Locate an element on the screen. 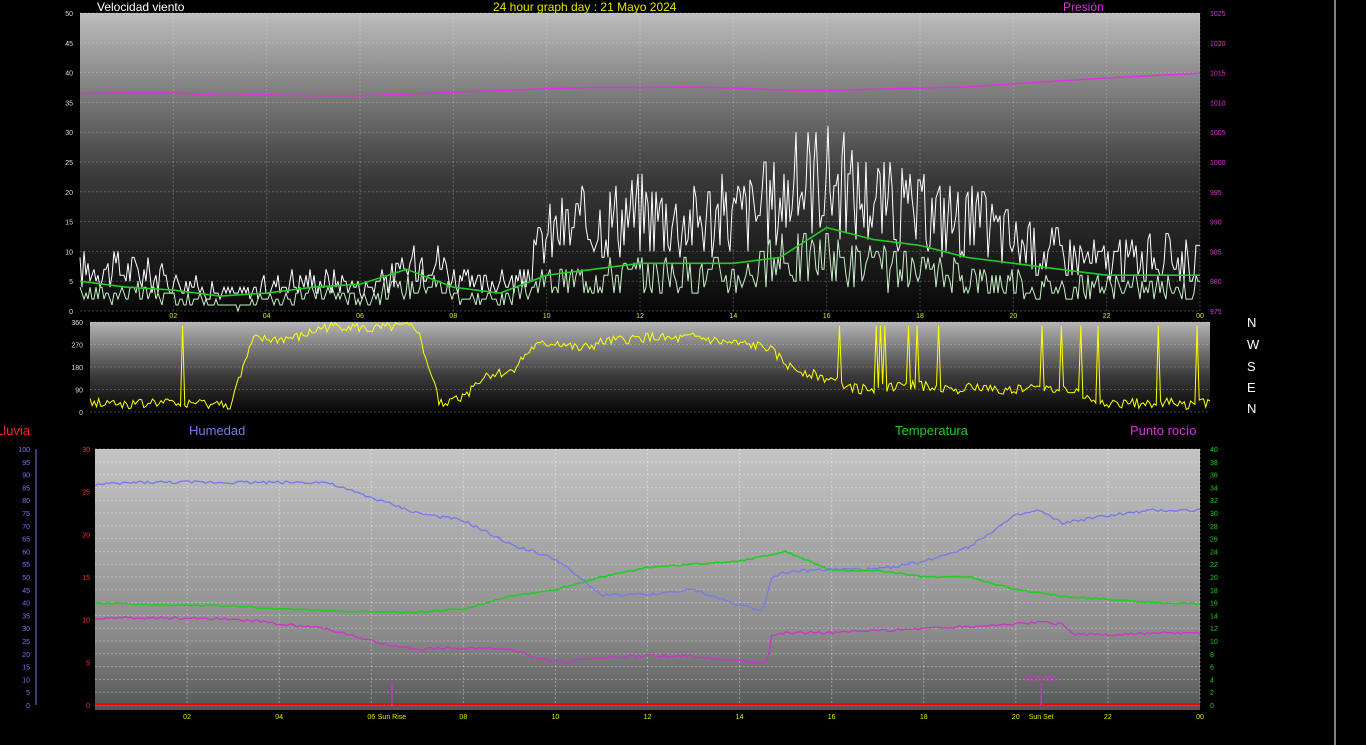  humidity-x-tick: 22 is located at coordinates (1108, 717).